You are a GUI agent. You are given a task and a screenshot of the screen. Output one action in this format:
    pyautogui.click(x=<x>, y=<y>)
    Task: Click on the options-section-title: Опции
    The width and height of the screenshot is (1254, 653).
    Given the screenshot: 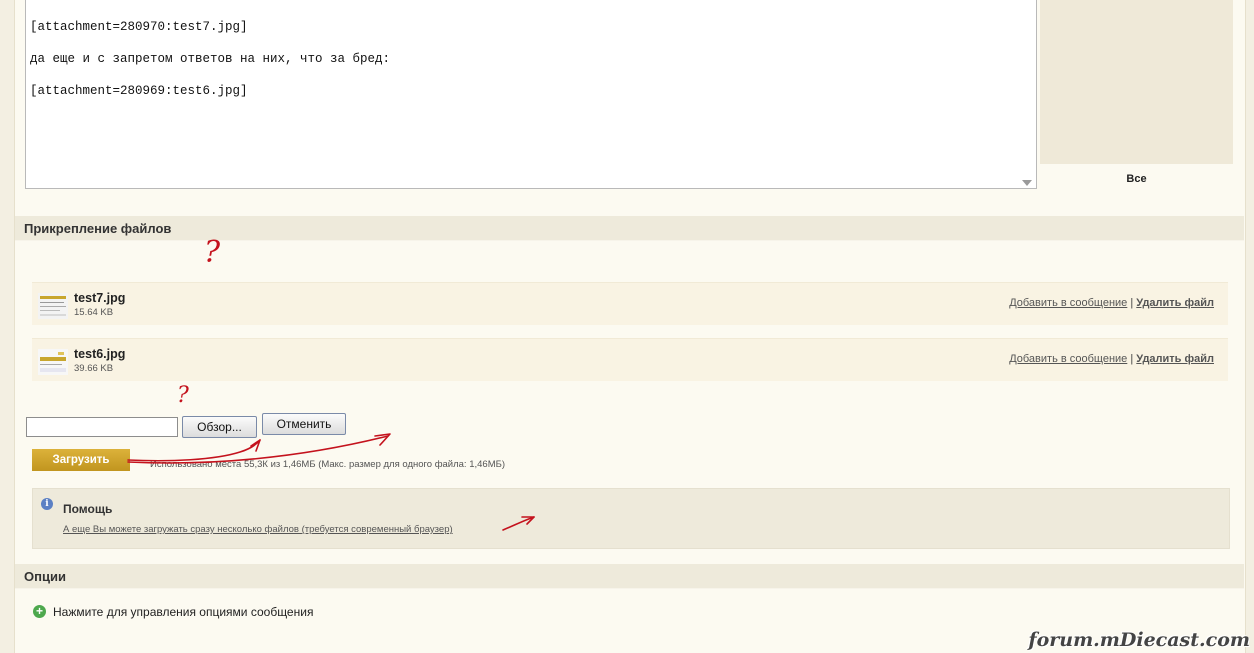 What is the action you would take?
    pyautogui.click(x=45, y=576)
    